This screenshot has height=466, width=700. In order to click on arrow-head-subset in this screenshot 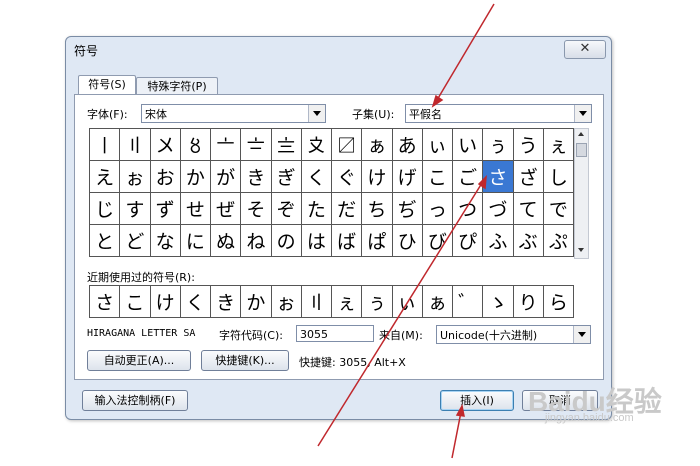, I will do `click(437, 101)`.